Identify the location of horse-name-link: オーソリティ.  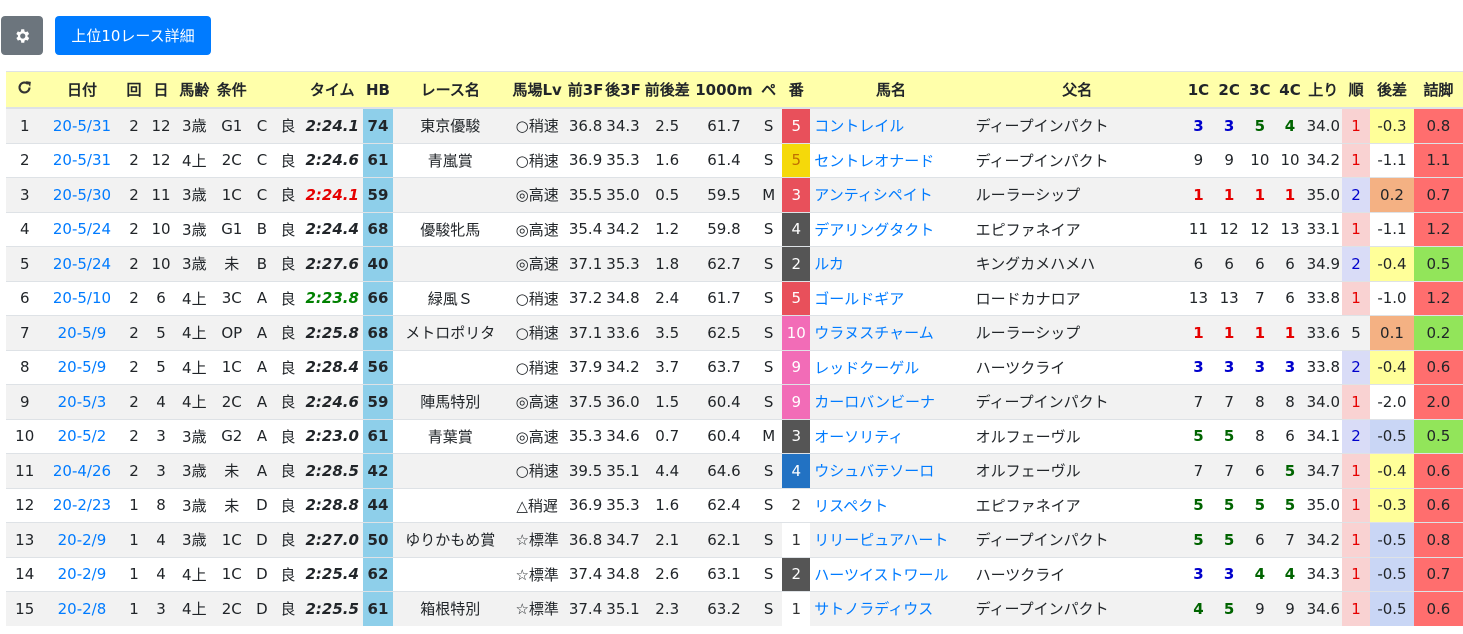
(891, 436).